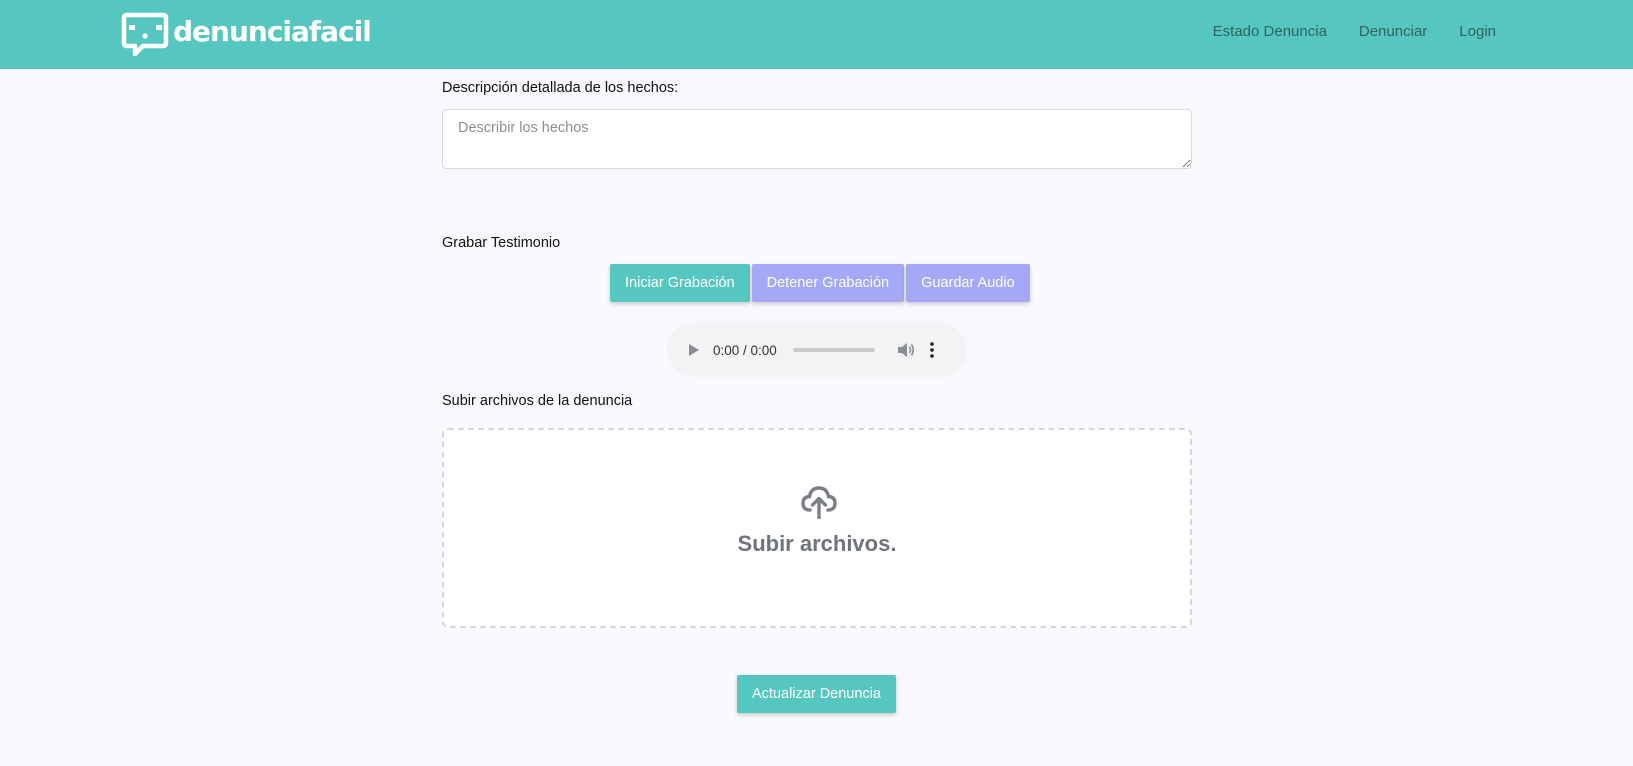  I want to click on stop-recording-button: Detener Grabación, so click(828, 283).